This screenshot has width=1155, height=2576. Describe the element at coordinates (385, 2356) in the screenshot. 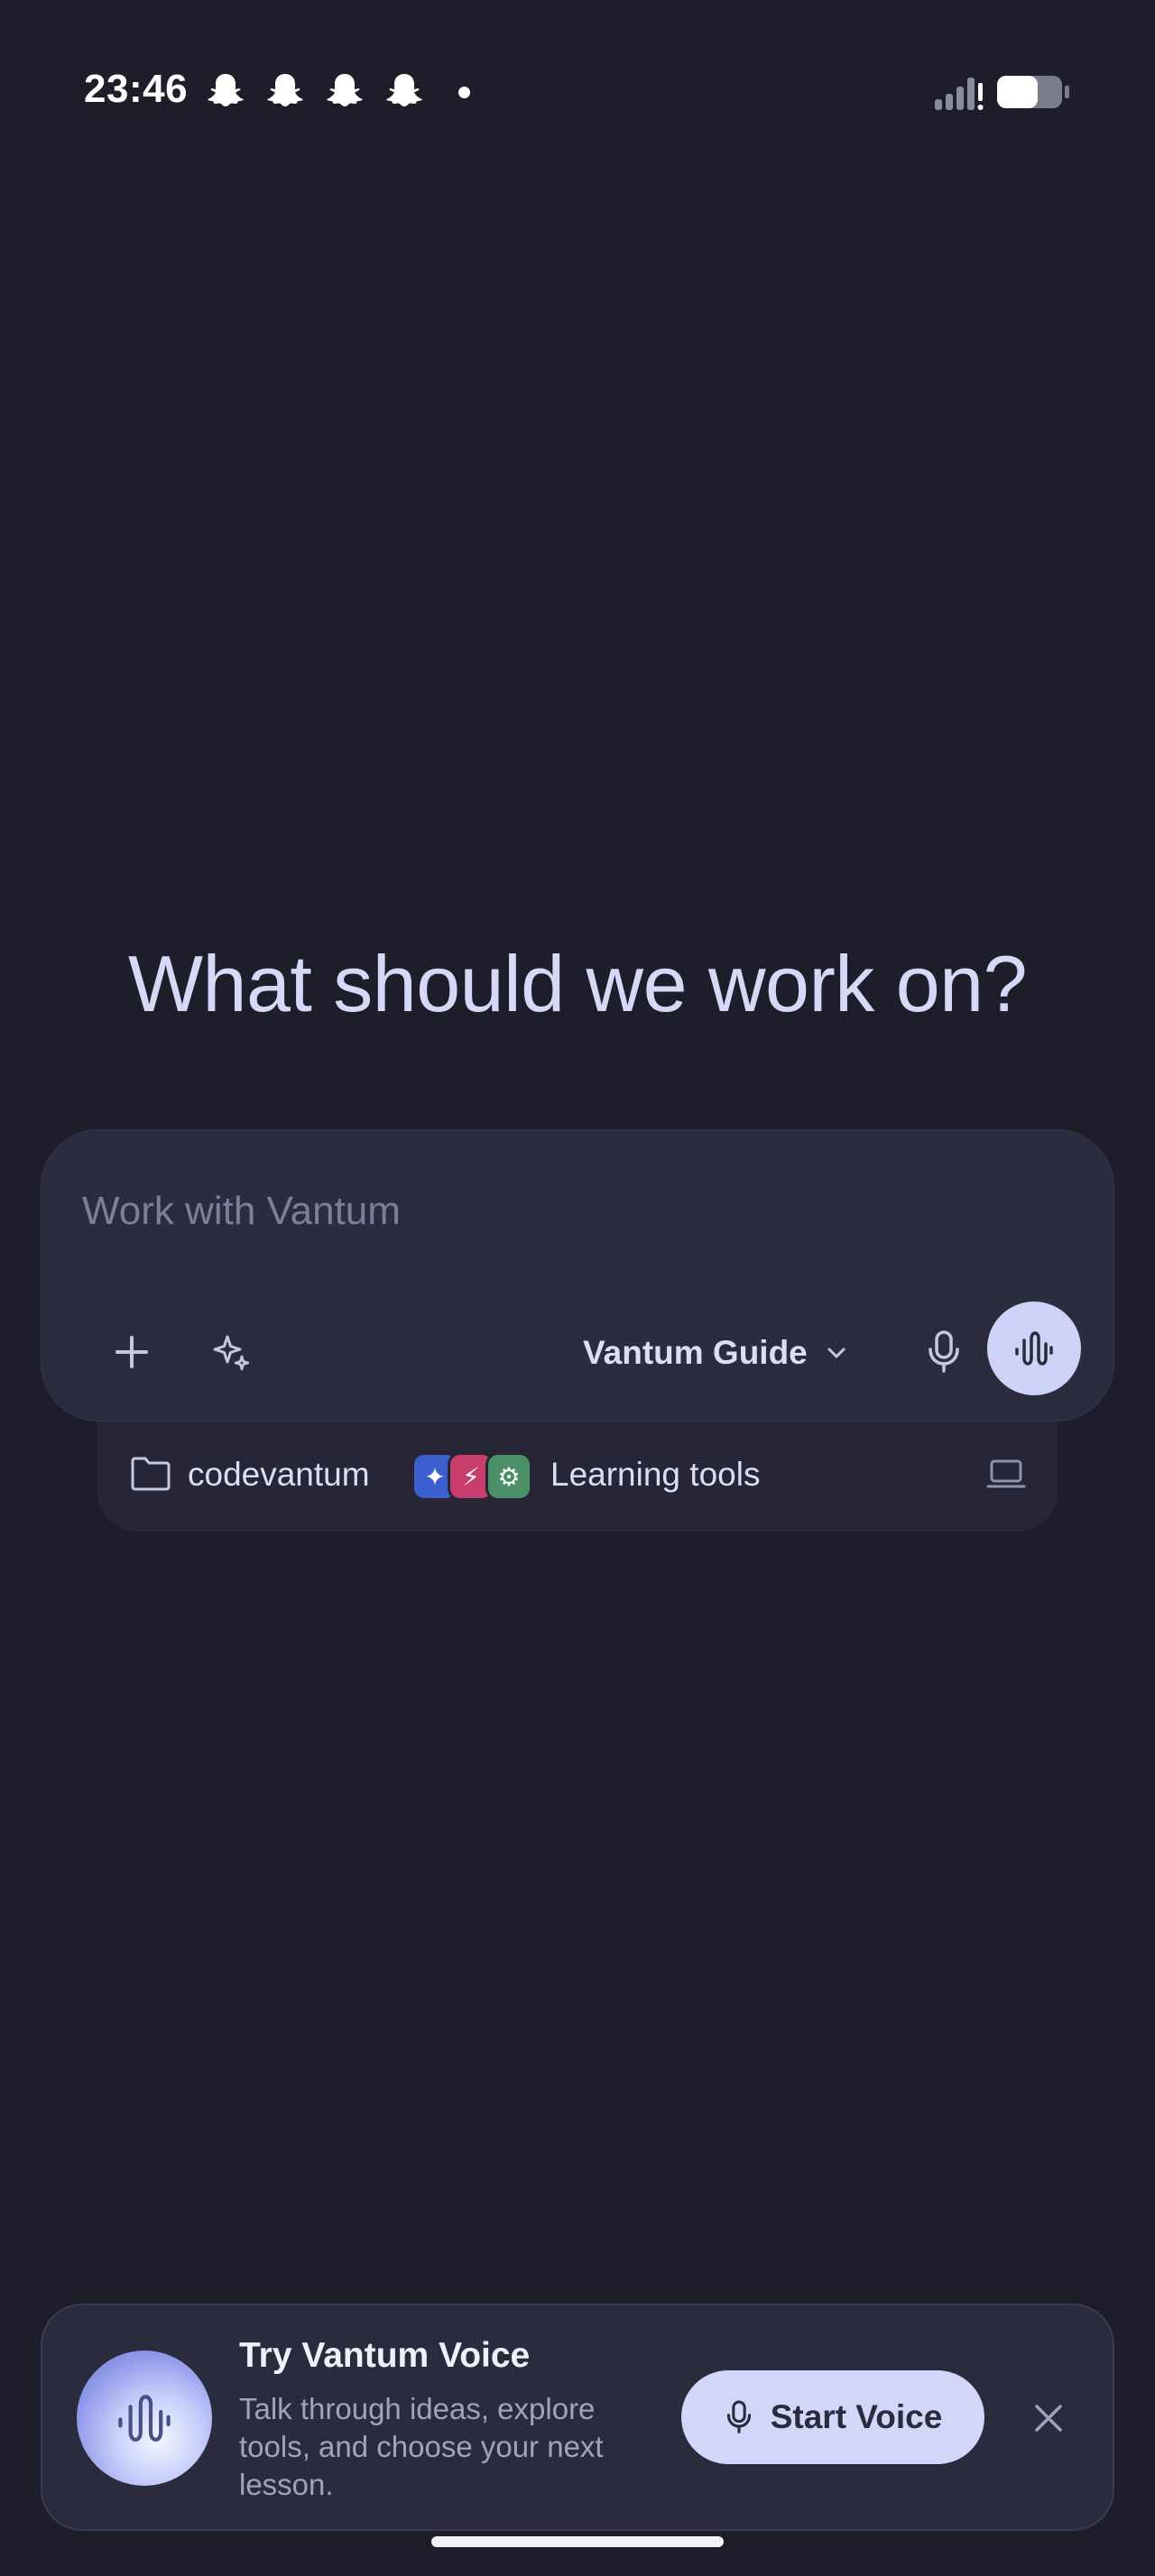

I see `promo-title: Try Vantum Voice` at that location.